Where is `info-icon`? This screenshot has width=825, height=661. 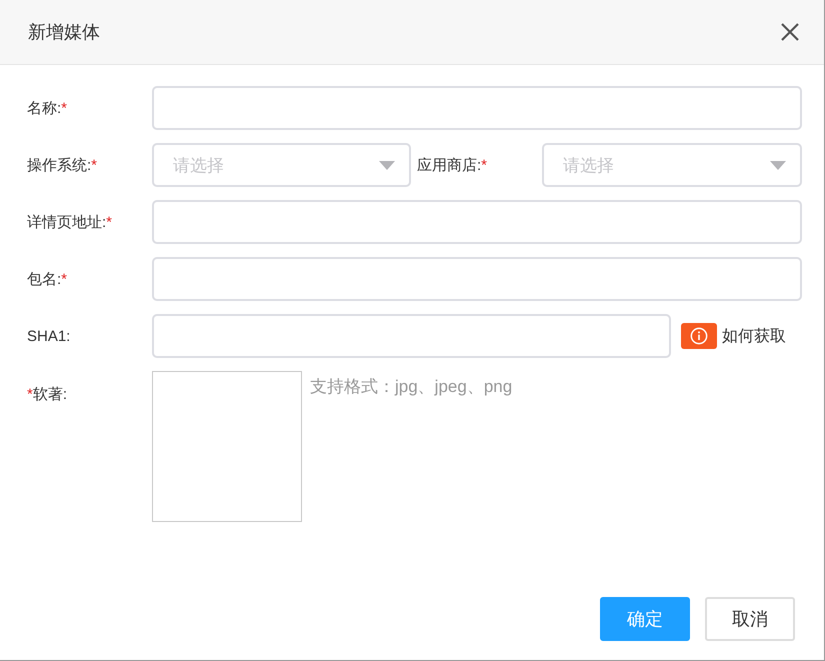 info-icon is located at coordinates (699, 336).